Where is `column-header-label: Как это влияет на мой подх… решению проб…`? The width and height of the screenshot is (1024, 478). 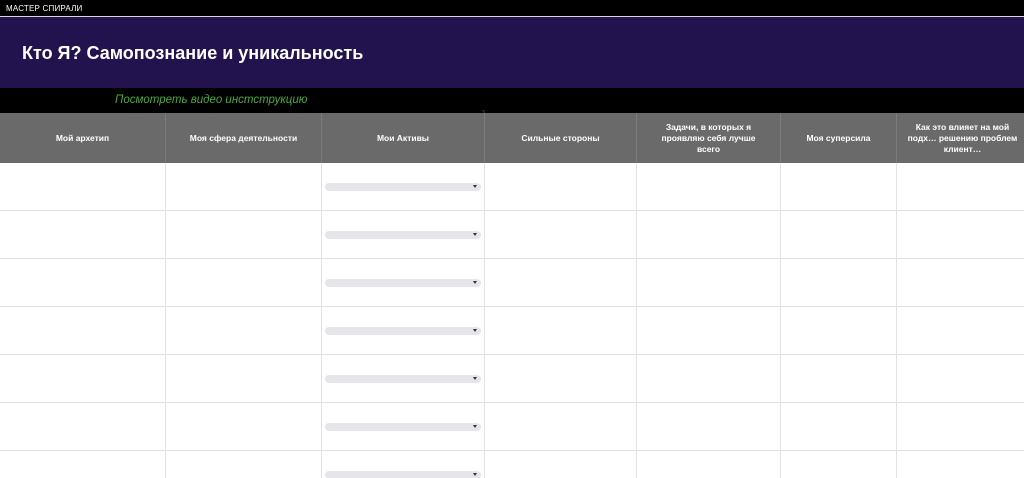 column-header-label: Как это влияет на мой подх… решению проб… is located at coordinates (962, 137).